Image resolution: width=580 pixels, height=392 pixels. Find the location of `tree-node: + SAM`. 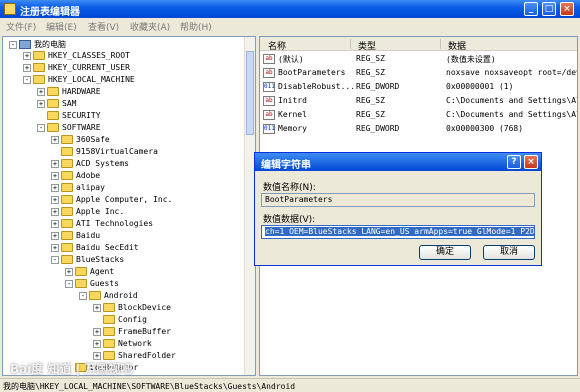

tree-node: + SAM is located at coordinates (56, 105).